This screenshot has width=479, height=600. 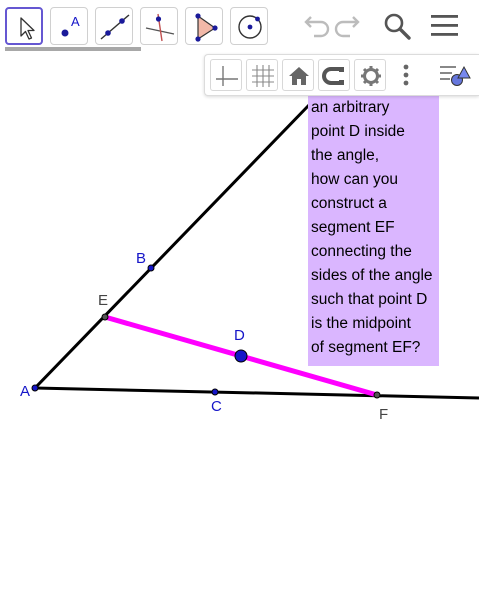 I want to click on text-line: connecting the, so click(x=361, y=251).